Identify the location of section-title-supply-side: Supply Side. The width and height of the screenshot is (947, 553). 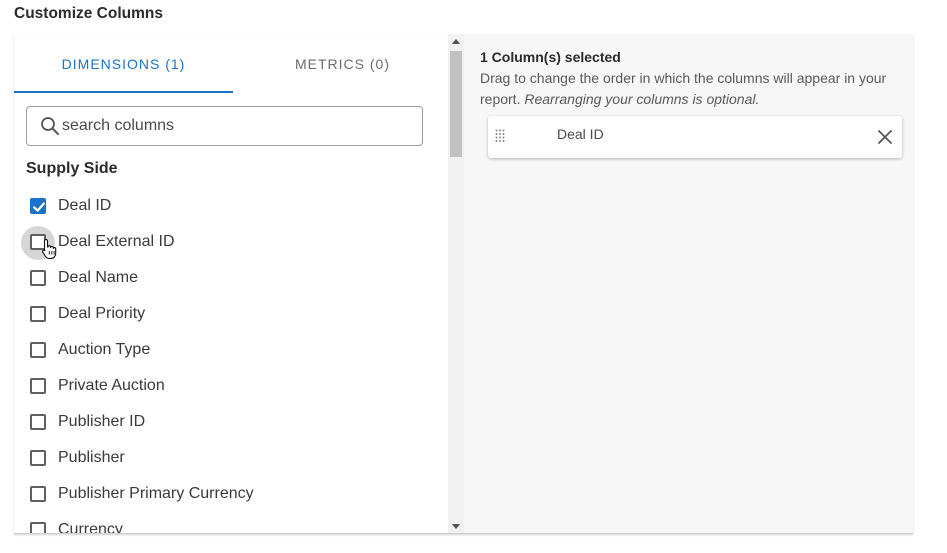
(72, 168).